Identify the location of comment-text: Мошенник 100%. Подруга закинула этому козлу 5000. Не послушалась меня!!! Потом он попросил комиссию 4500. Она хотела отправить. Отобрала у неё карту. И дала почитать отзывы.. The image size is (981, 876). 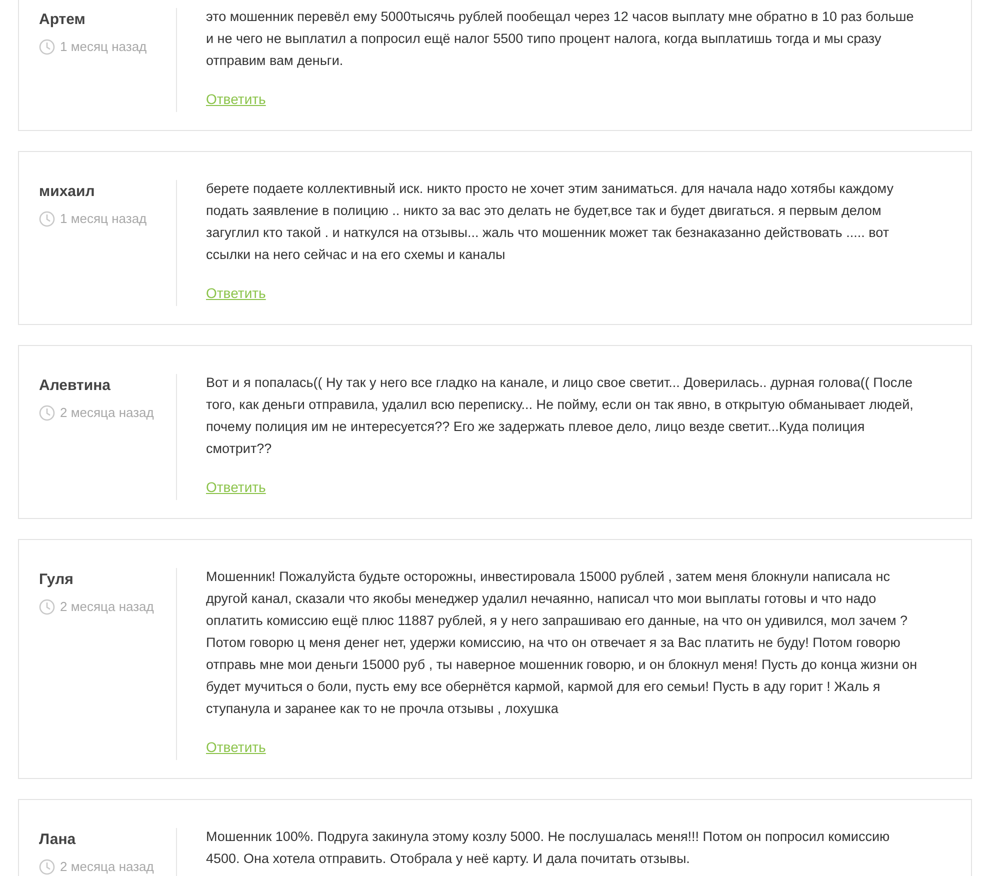
(548, 848).